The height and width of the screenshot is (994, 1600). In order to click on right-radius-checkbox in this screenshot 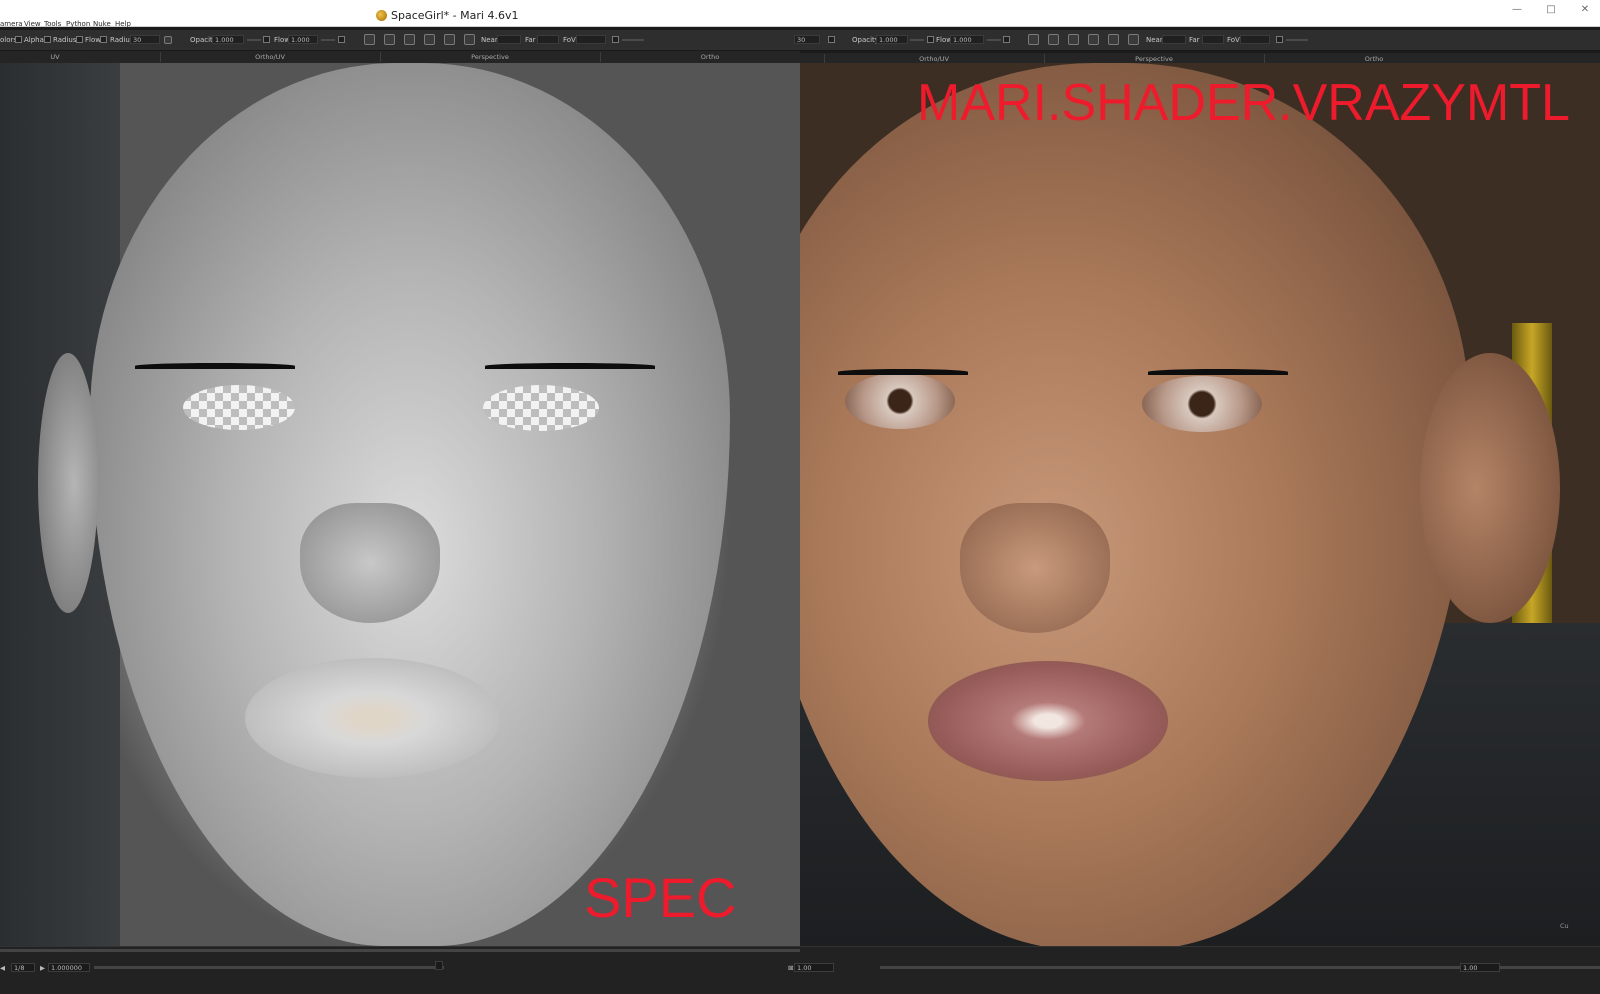, I will do `click(831, 39)`.